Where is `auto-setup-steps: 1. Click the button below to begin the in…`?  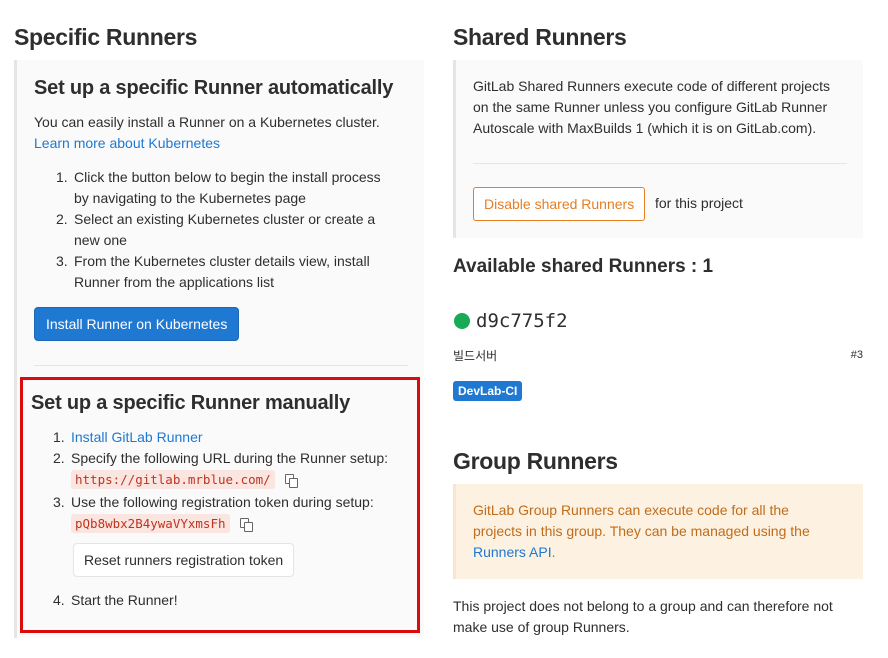 auto-setup-steps: 1. Click the button below to begin the in… is located at coordinates (229, 230).